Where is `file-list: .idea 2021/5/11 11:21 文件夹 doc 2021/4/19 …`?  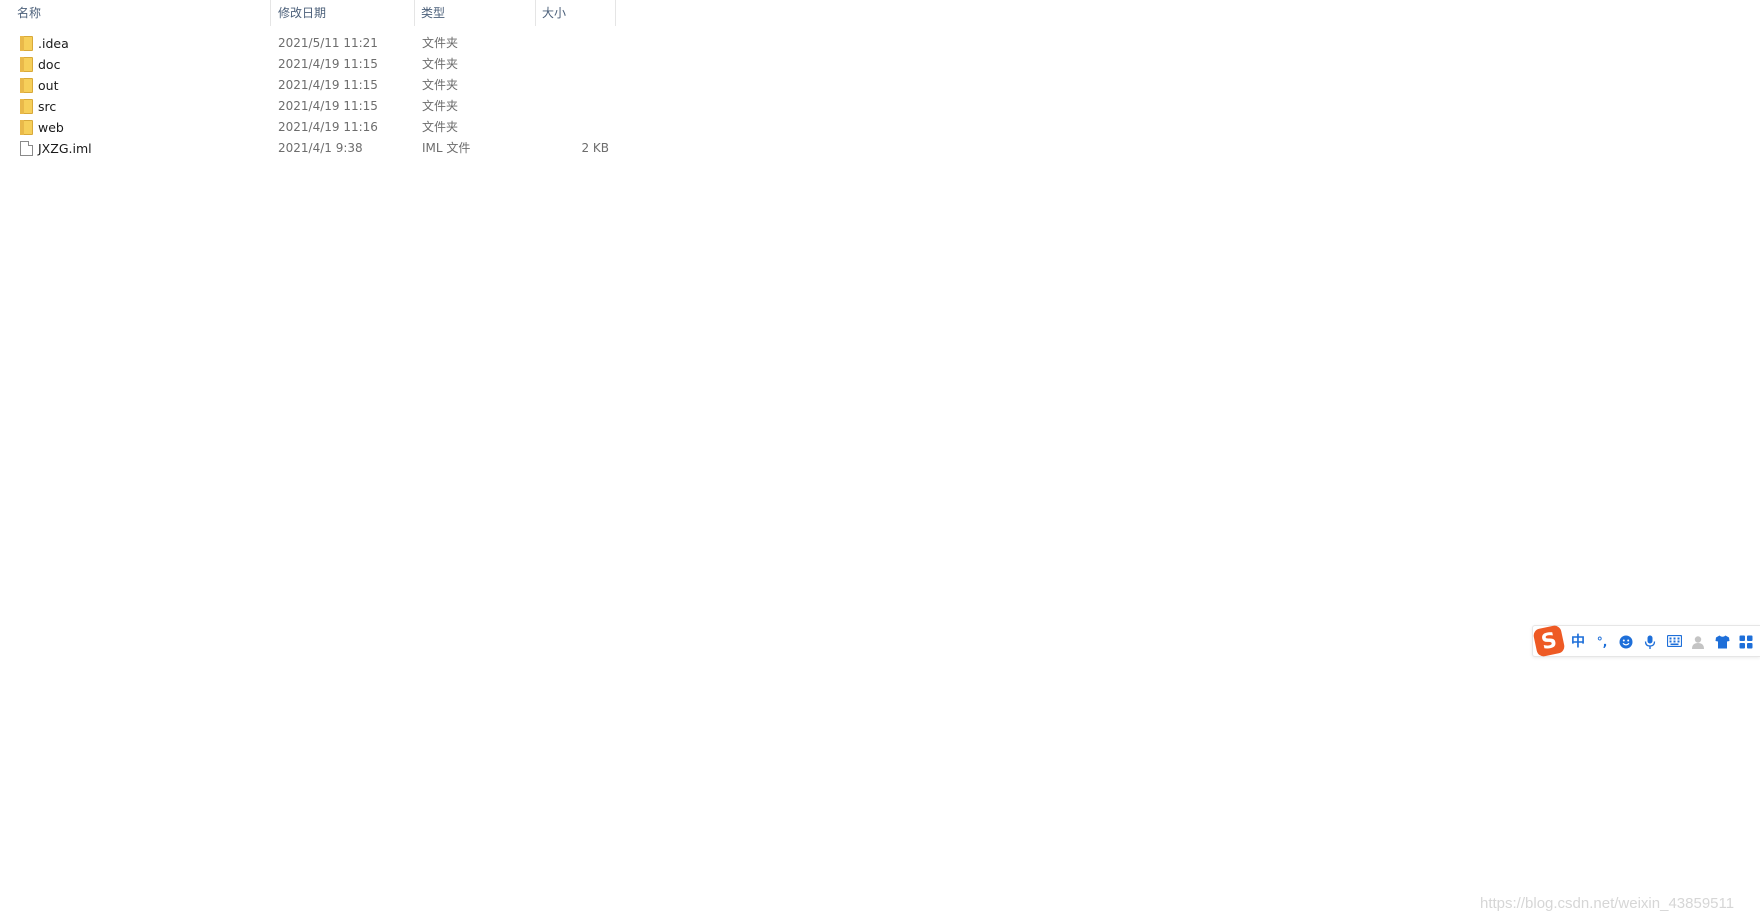
file-list: .idea 2021/5/11 11:21 文件夹 doc 2021/4/19 … is located at coordinates (310, 96).